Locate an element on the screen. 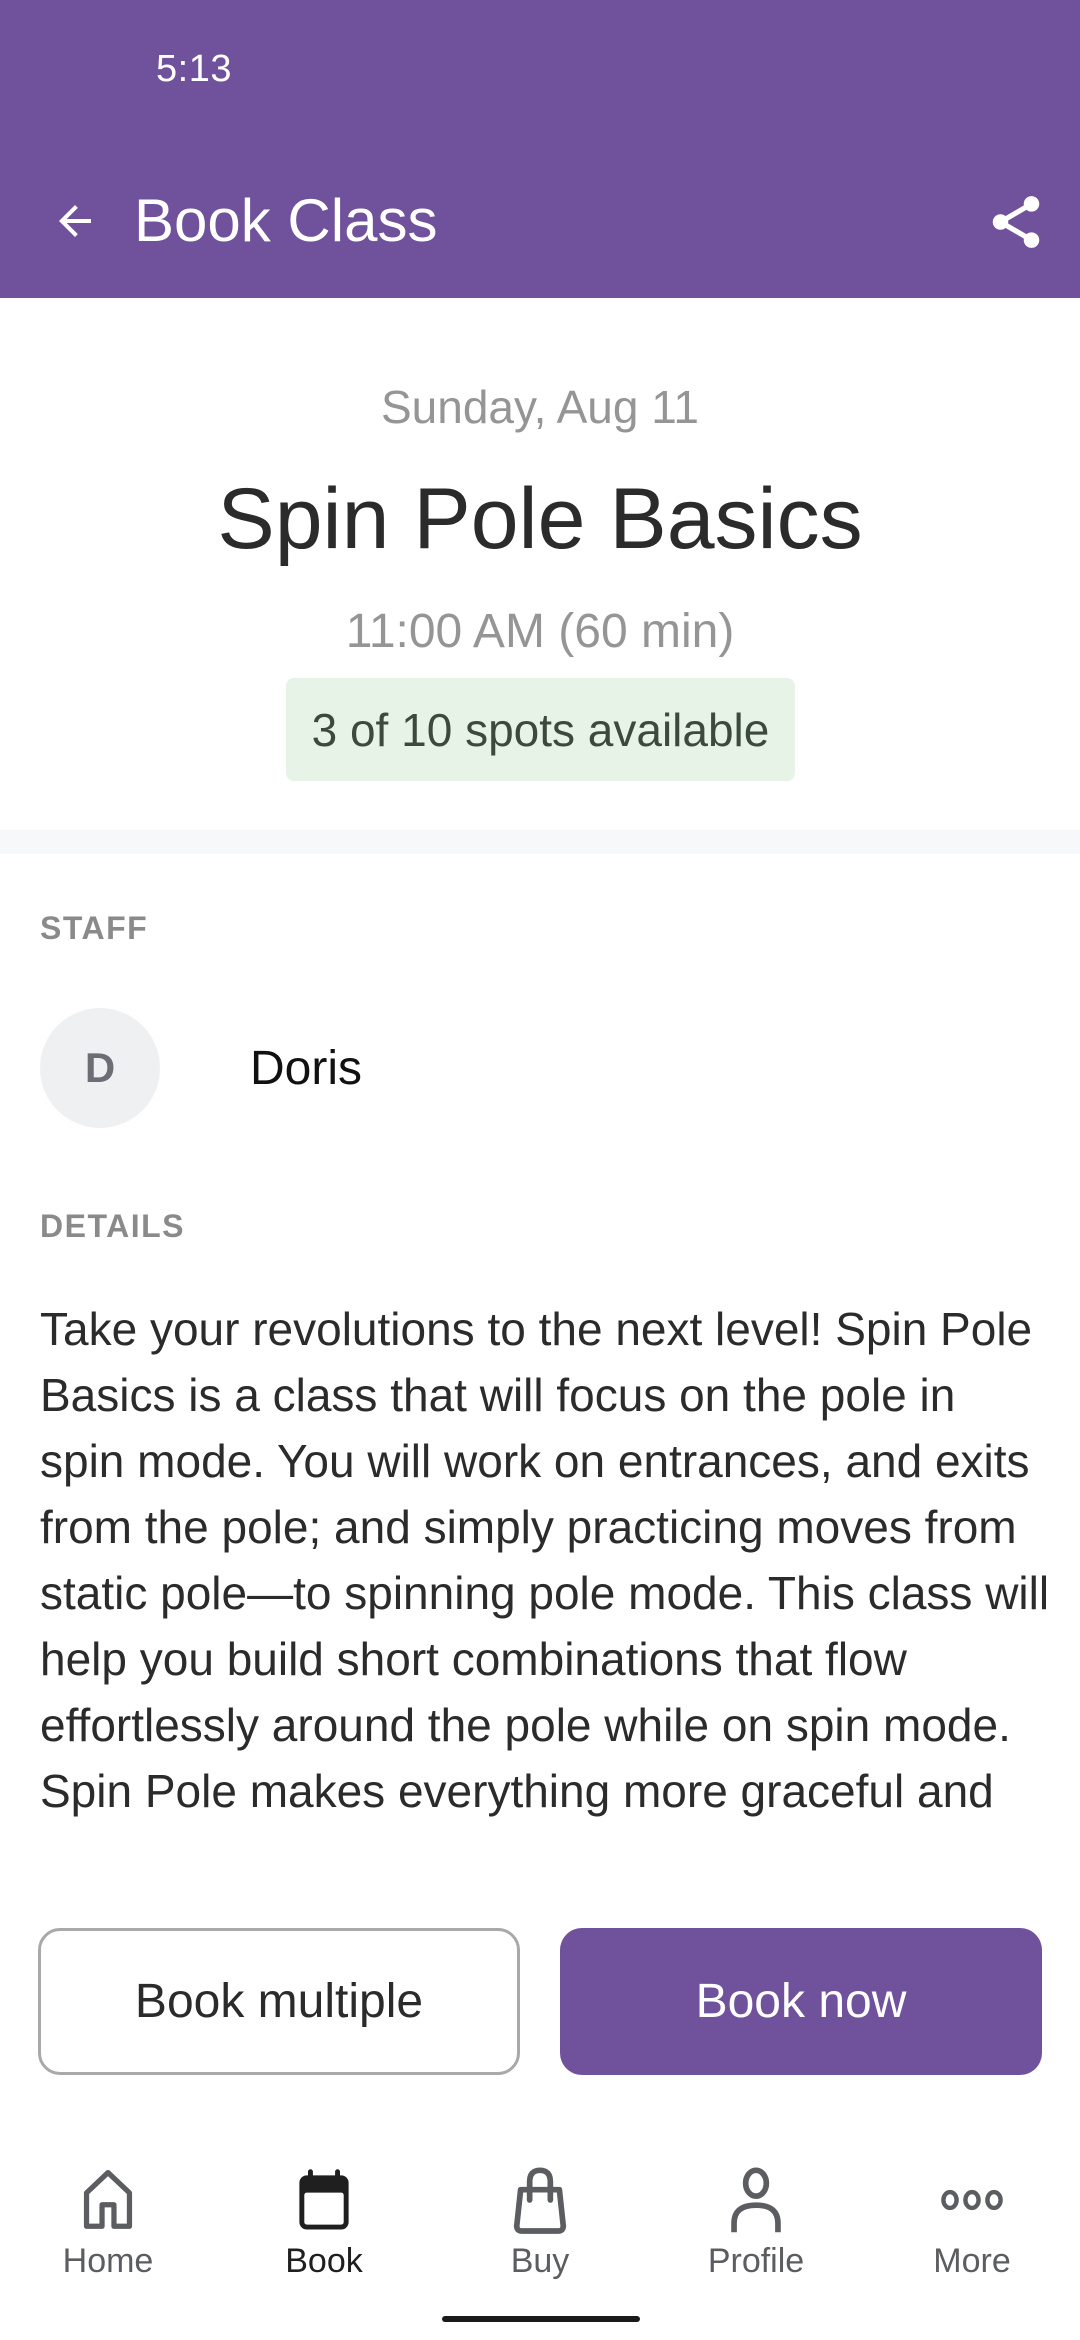 The width and height of the screenshot is (1080, 2340). nav-item-profile: Profile is located at coordinates (756, 2215).